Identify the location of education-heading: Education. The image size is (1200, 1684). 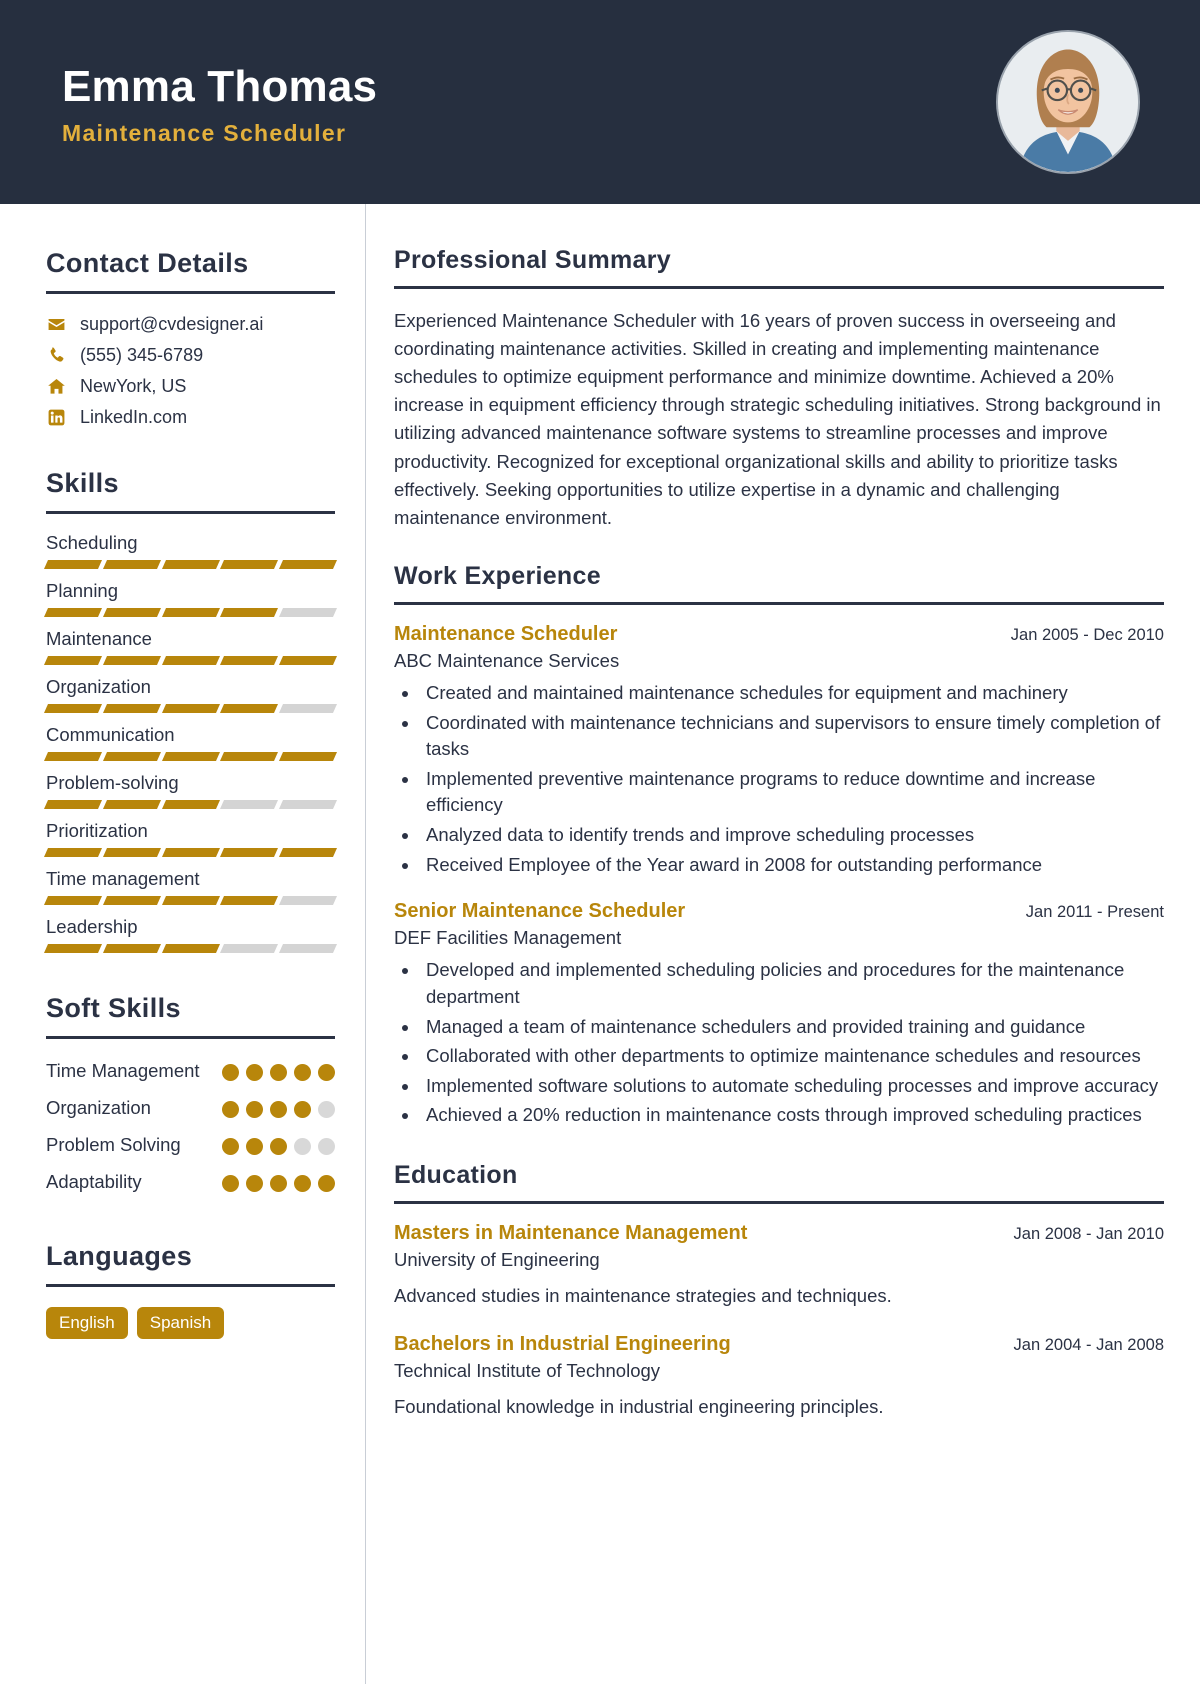
(456, 1175).